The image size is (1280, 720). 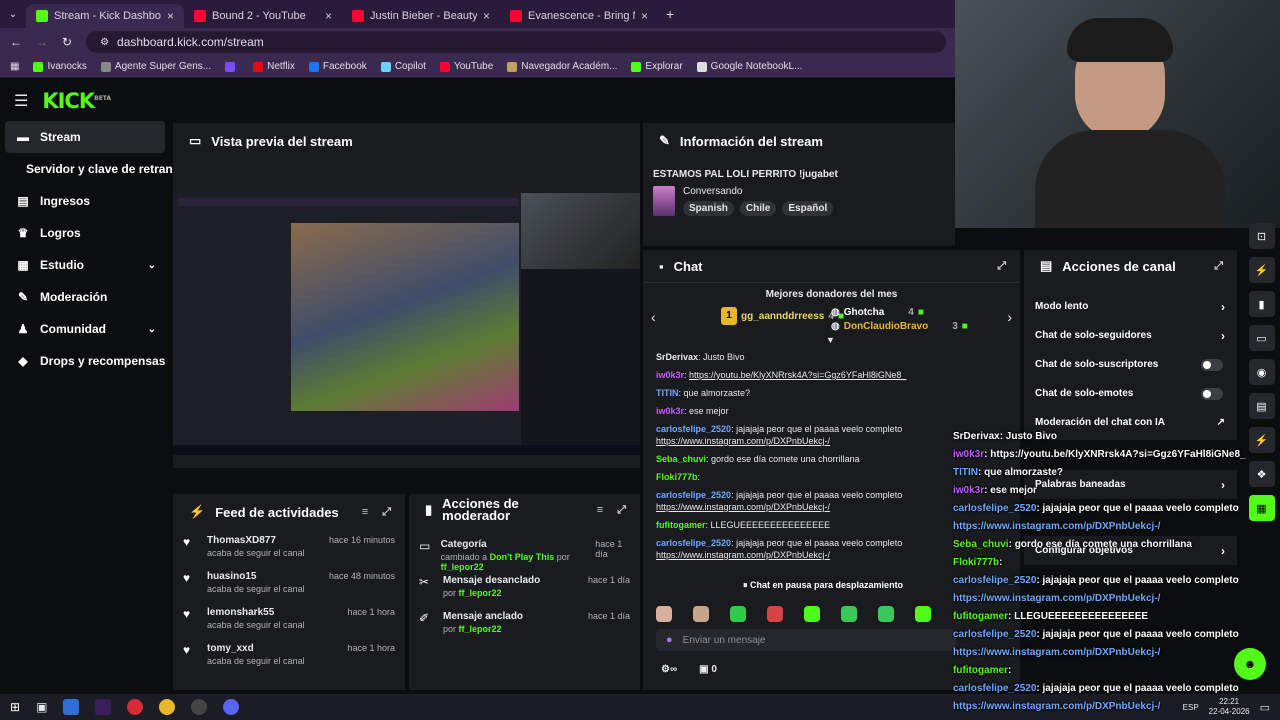 What do you see at coordinates (808, 208) in the screenshot?
I see `stream-tag: Español` at bounding box center [808, 208].